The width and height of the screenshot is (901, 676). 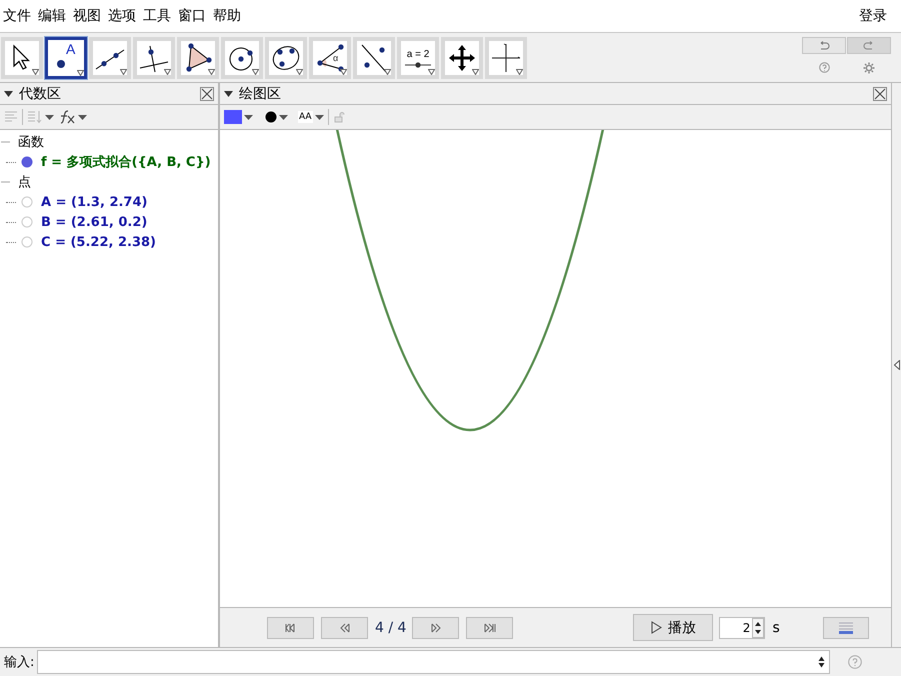 What do you see at coordinates (873, 16) in the screenshot?
I see `login-link: 登录` at bounding box center [873, 16].